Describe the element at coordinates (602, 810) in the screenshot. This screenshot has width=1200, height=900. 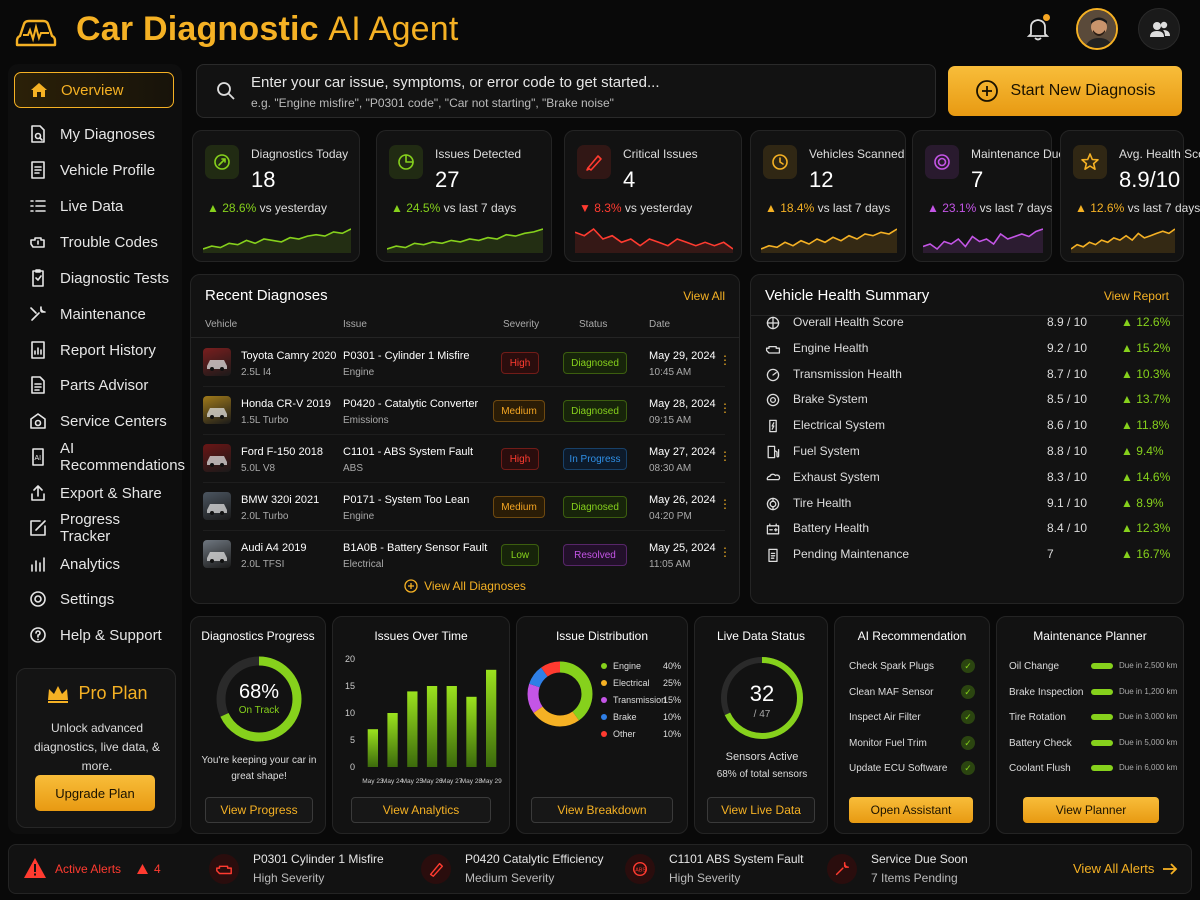
I see `view-breakdown-button: View Breakdown` at that location.